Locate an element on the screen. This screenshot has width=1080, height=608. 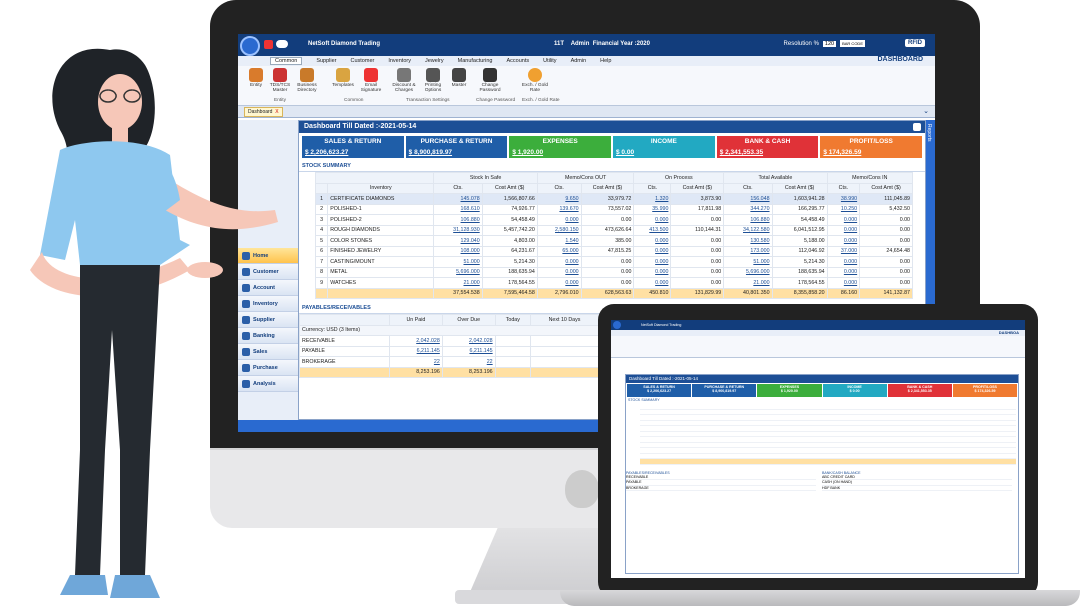
laptop-logo-icon is located at coordinates (617, 325).